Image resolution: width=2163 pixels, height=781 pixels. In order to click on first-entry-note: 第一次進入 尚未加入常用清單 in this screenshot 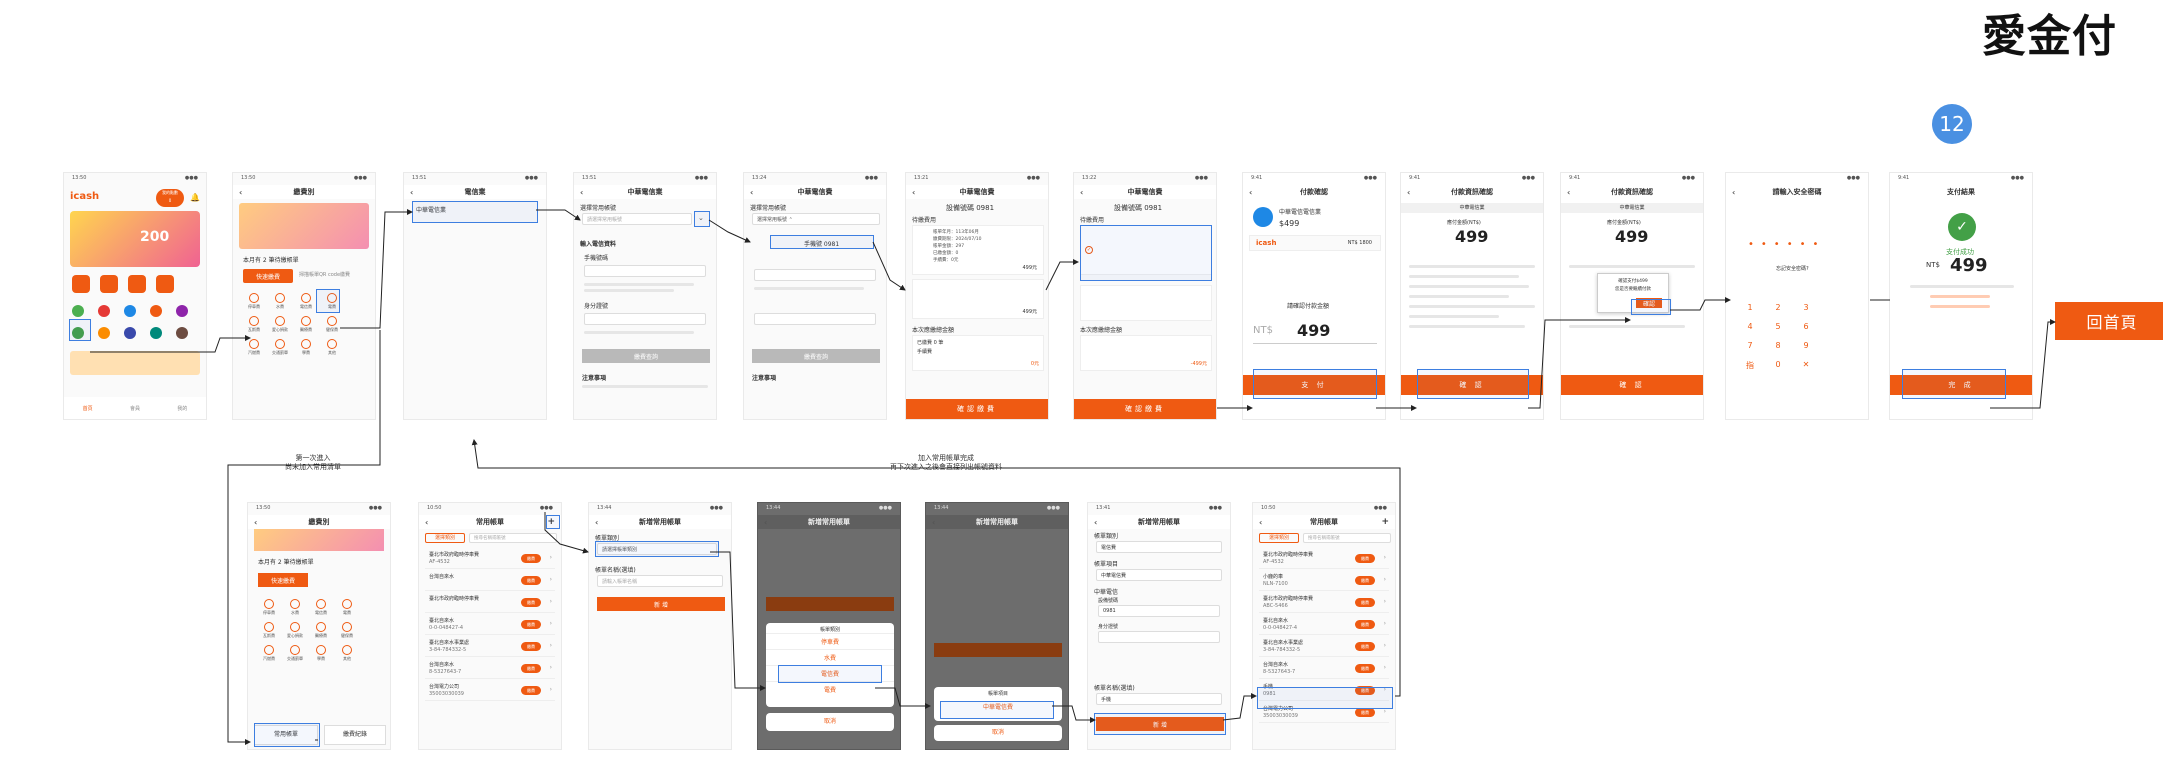, I will do `click(313, 462)`.